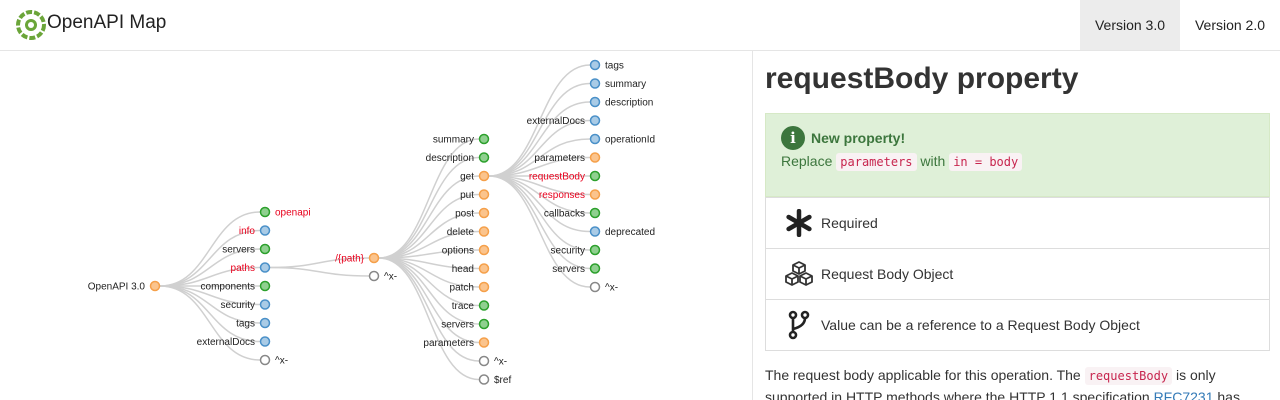  I want to click on map-node-l1-security: security, so click(246, 305).